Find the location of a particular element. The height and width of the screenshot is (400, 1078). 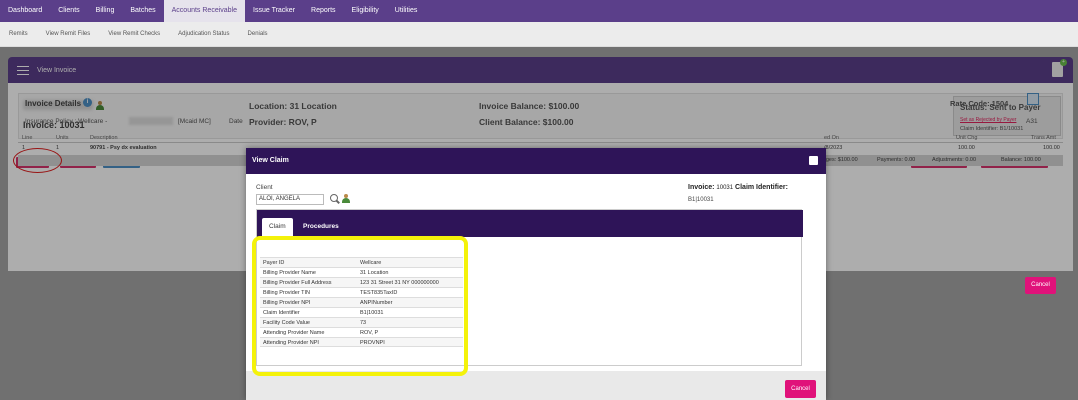

nav-batches: Batches is located at coordinates (142, 11).